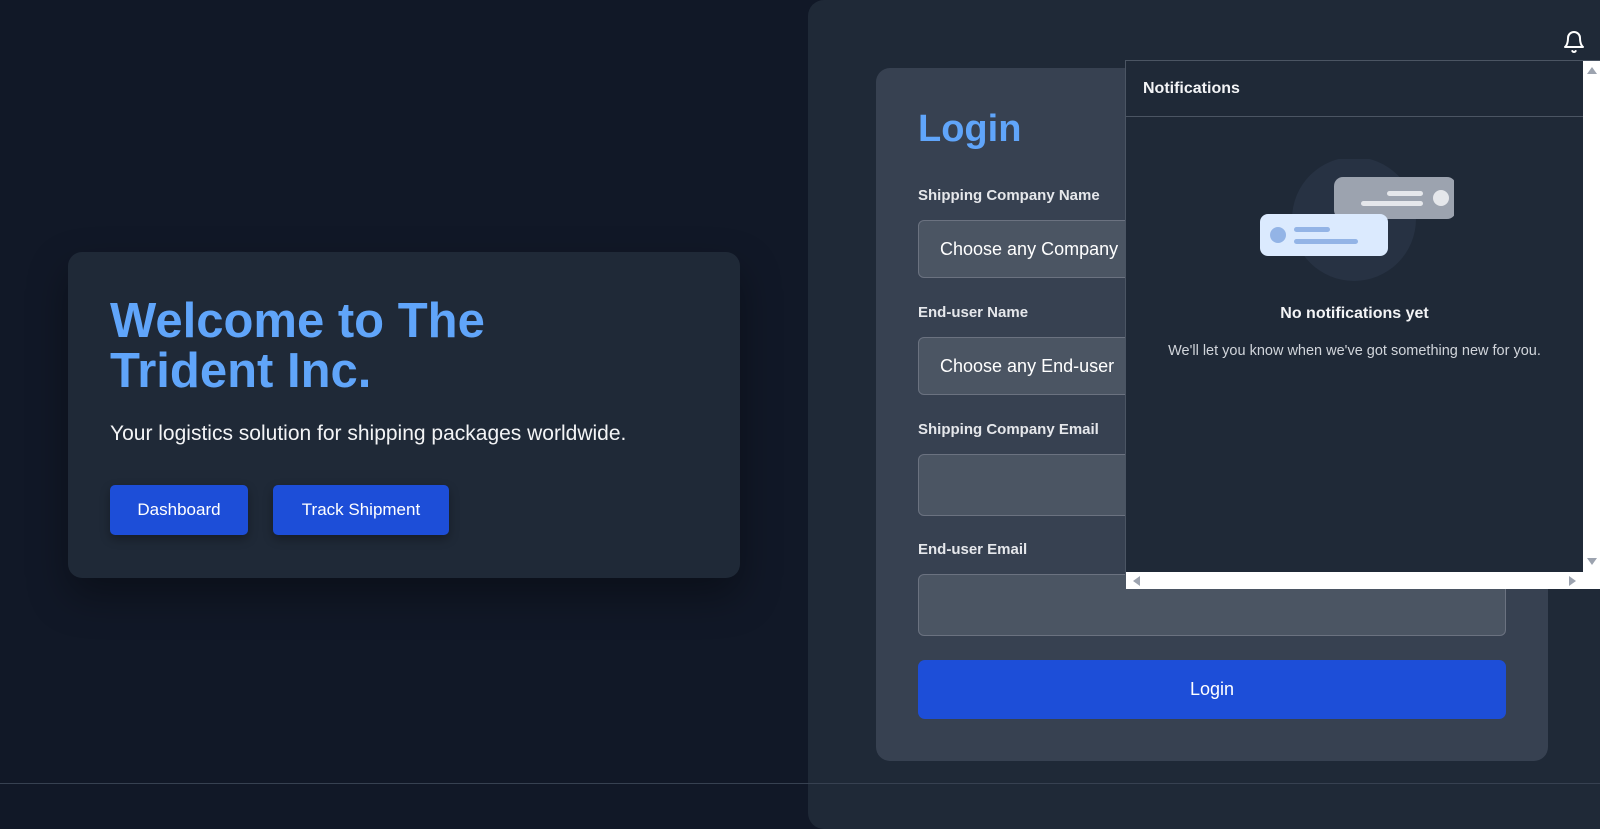 This screenshot has height=829, width=1600. Describe the element at coordinates (1029, 248) in the screenshot. I see `company-name-value: Choose any Company` at that location.